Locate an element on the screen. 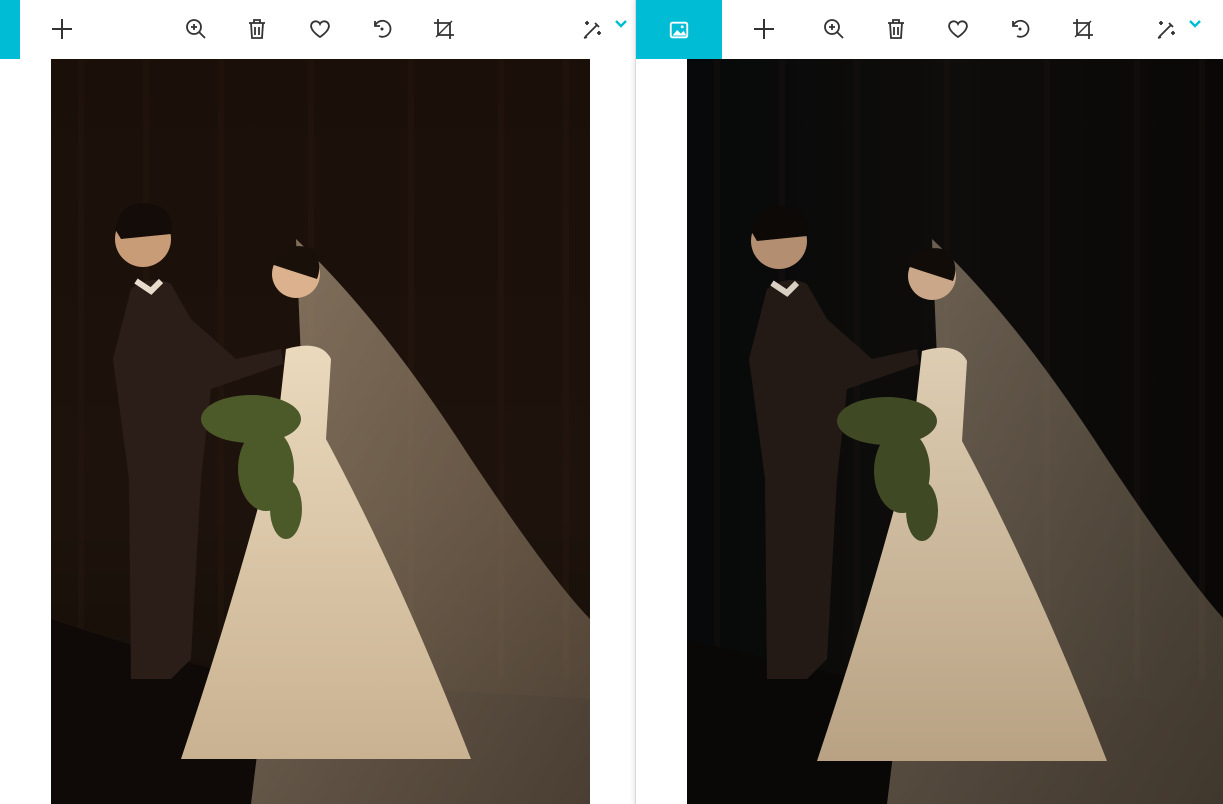 This screenshot has width=1223, height=804. image-tab is located at coordinates (679, 29).